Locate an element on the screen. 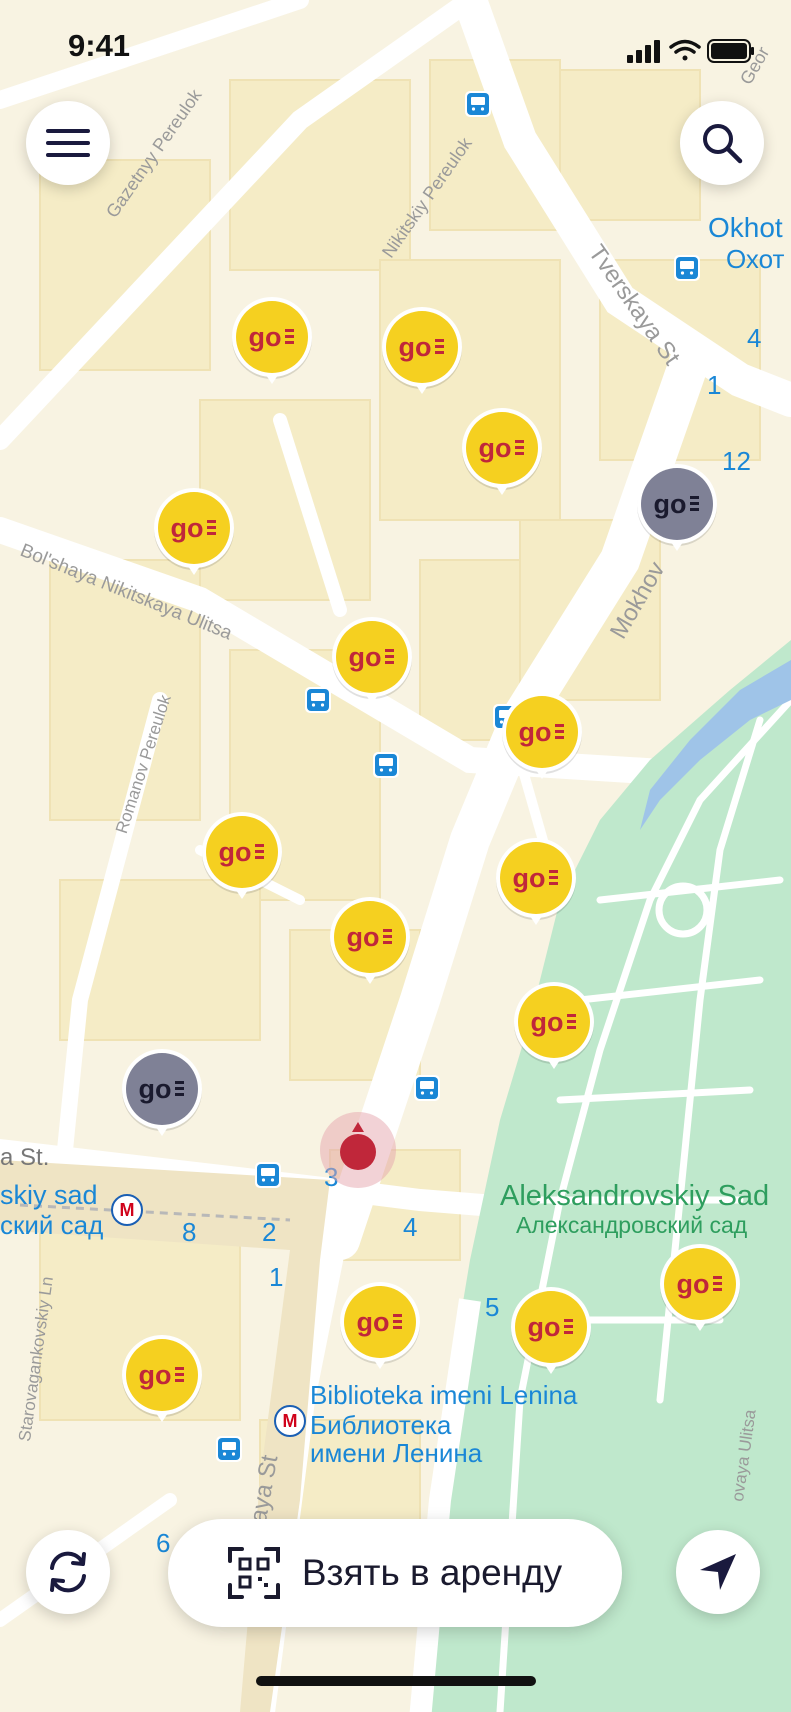 The width and height of the screenshot is (791, 1712). navigation-arrow-icon is located at coordinates (718, 1572).